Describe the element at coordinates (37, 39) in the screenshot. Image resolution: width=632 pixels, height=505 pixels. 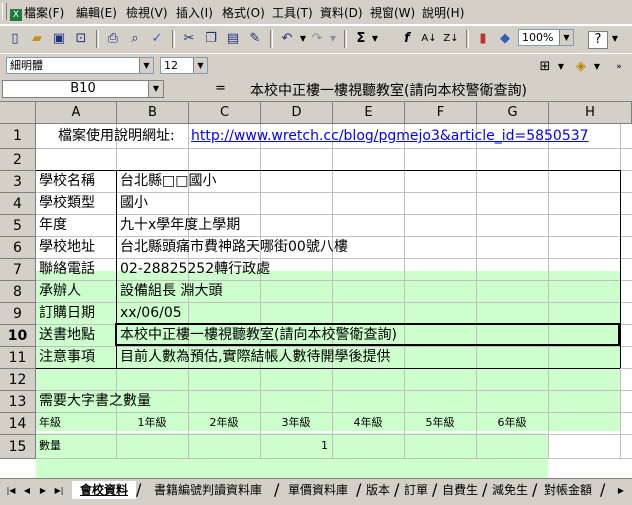
I see `open-folder-icon: ▰` at that location.